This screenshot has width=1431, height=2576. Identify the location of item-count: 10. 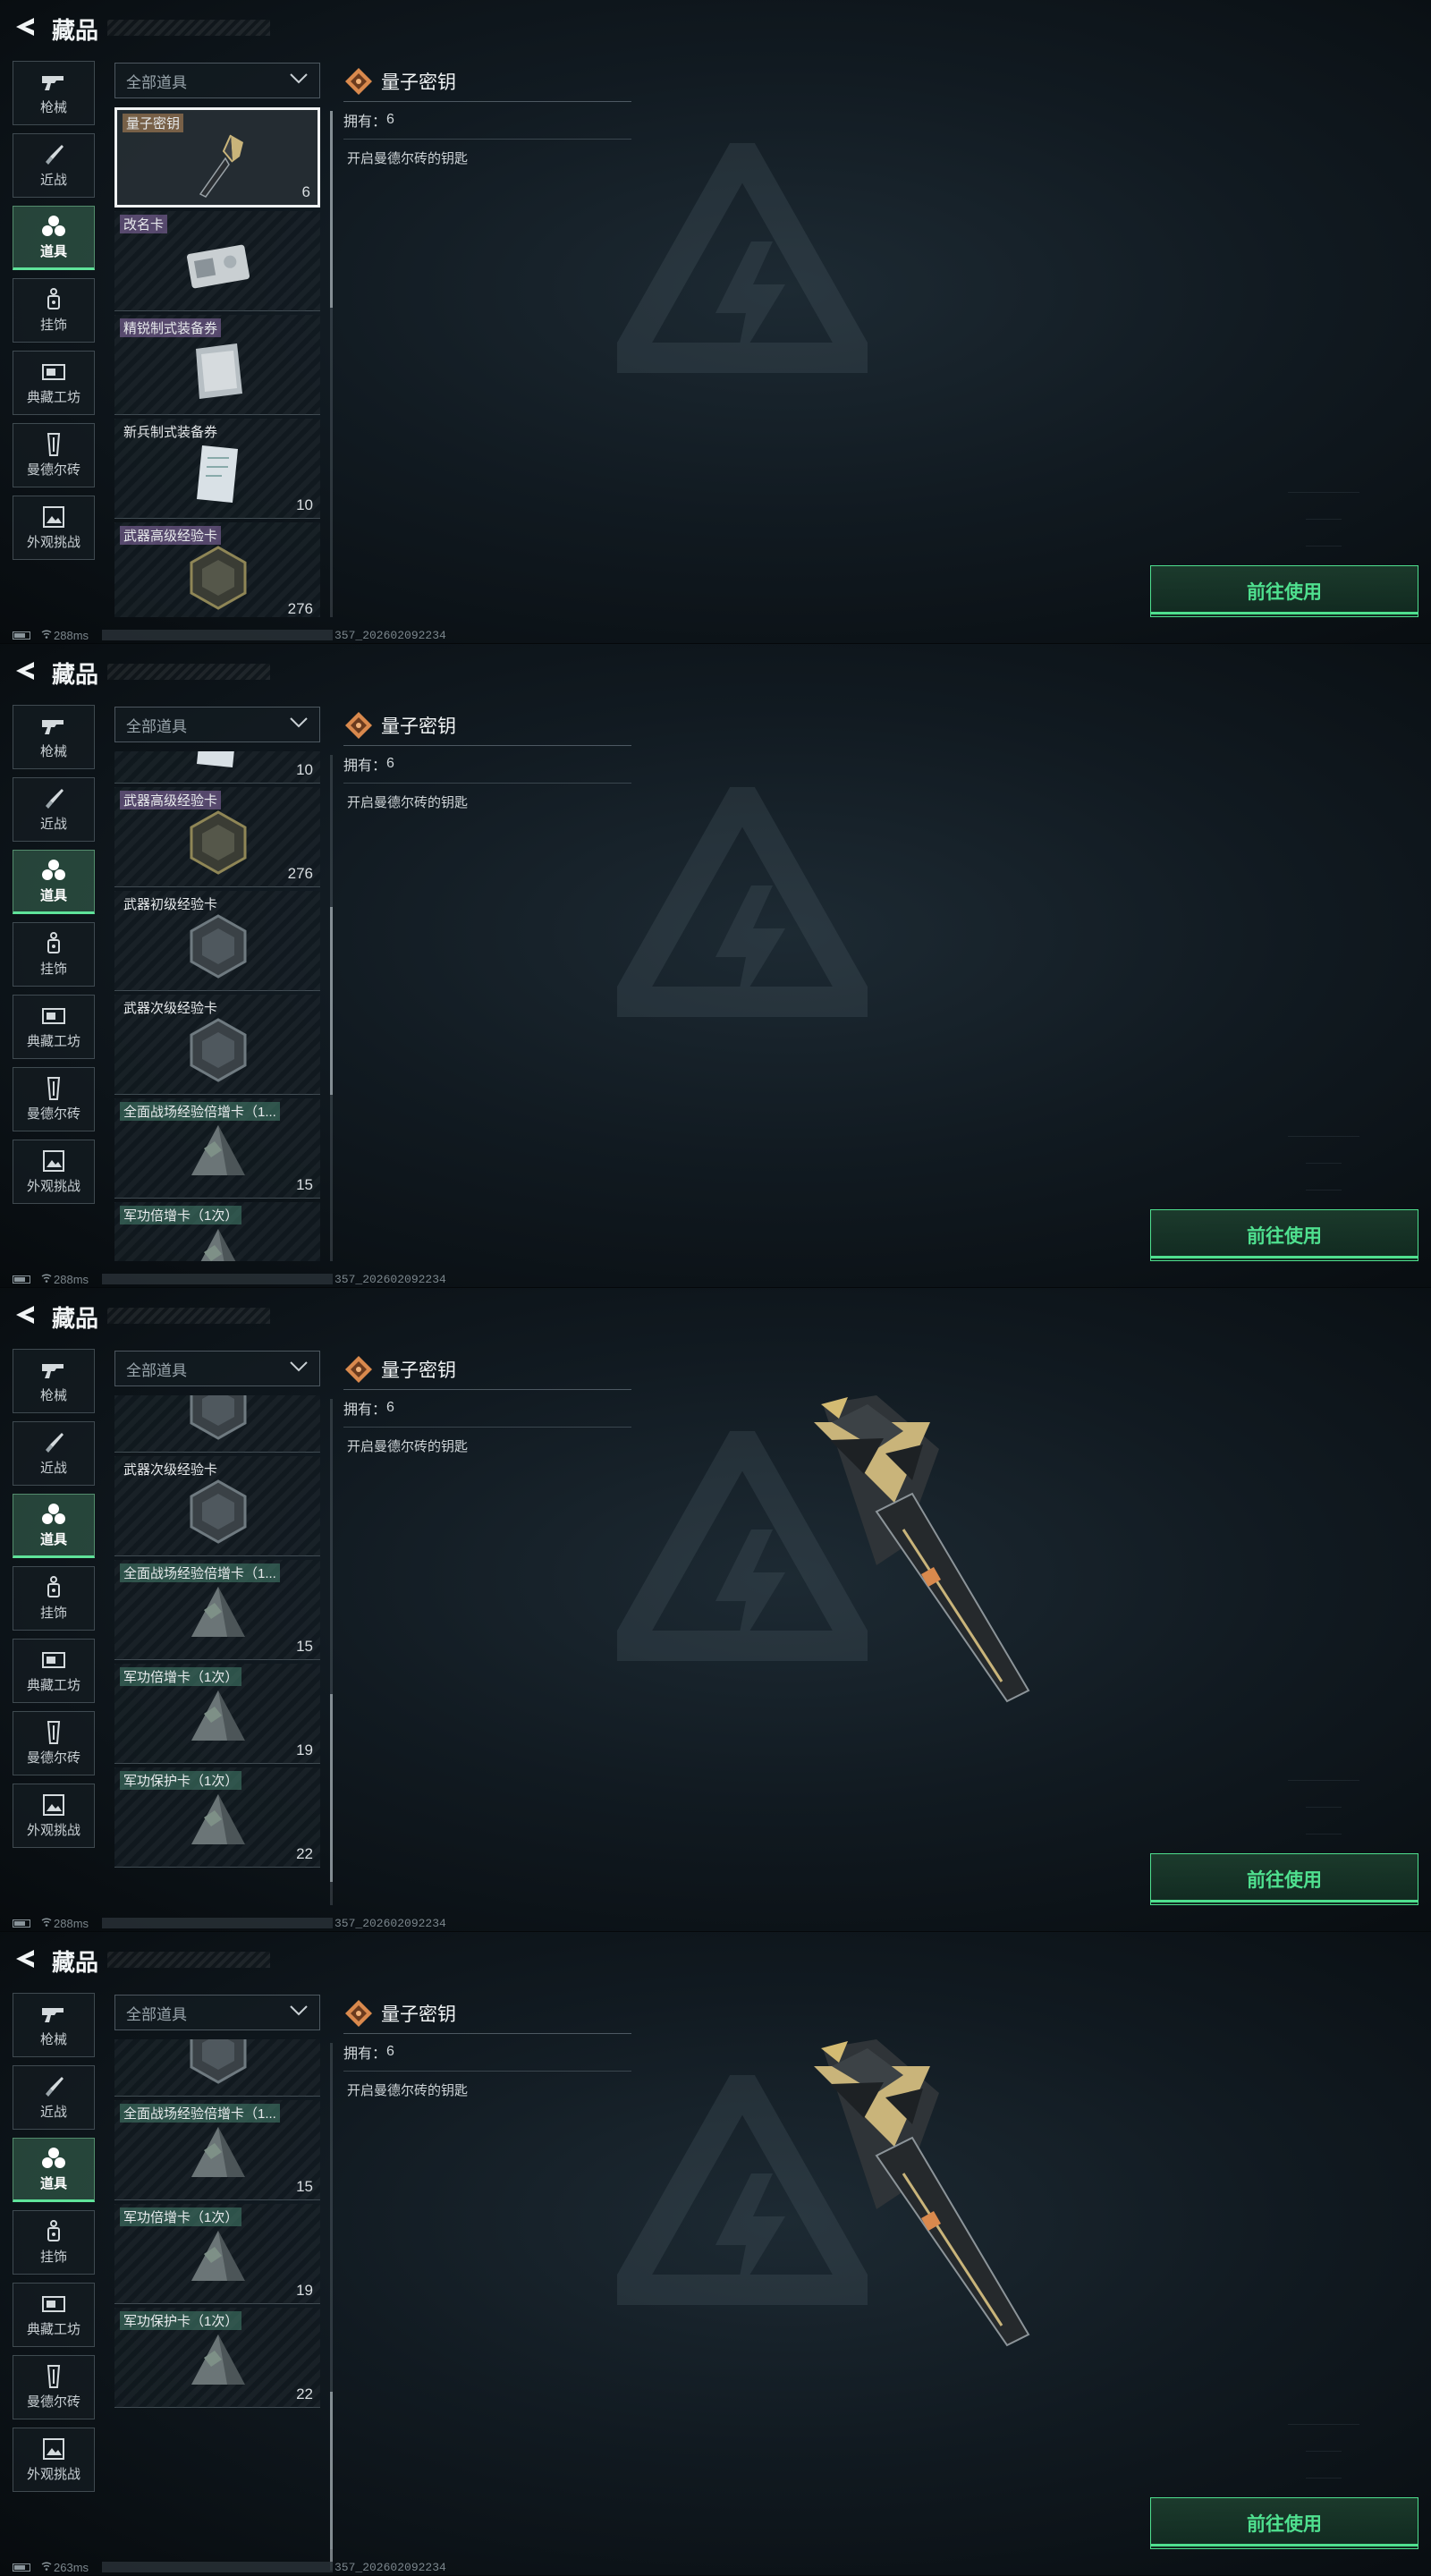
(304, 769).